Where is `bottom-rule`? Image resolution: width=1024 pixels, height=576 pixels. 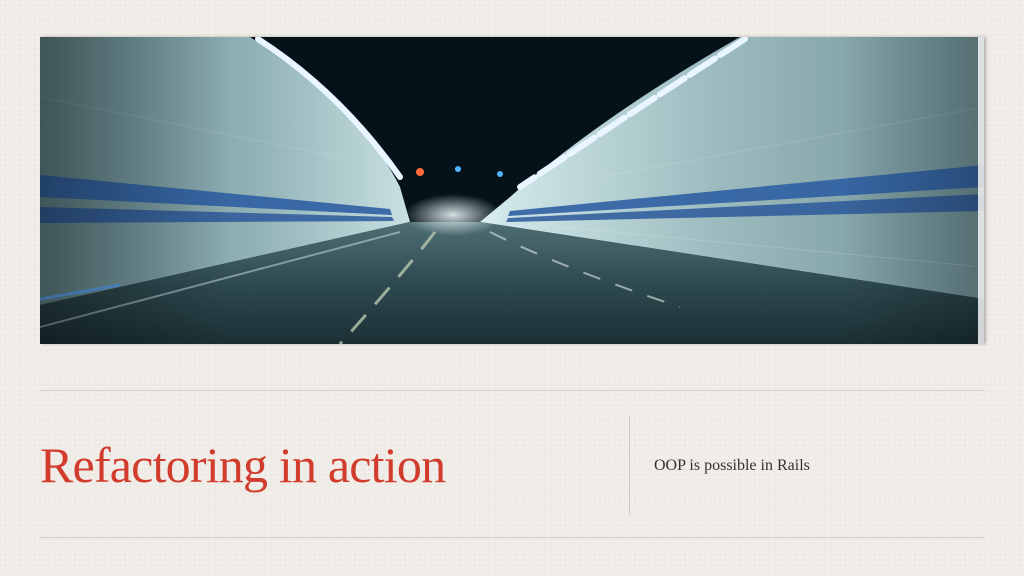 bottom-rule is located at coordinates (512, 537).